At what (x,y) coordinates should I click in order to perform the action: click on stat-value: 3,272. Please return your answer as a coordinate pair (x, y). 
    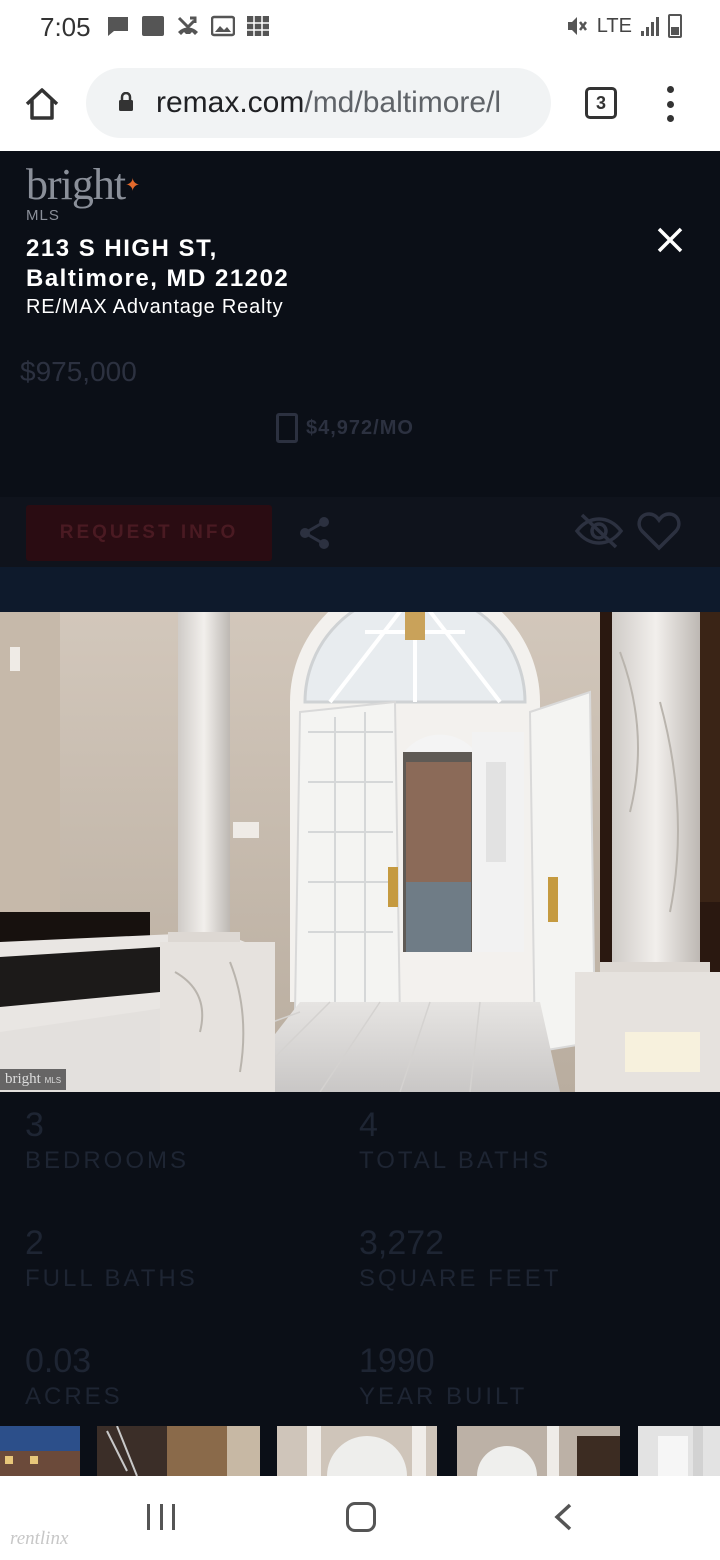
    Looking at the image, I should click on (402, 1243).